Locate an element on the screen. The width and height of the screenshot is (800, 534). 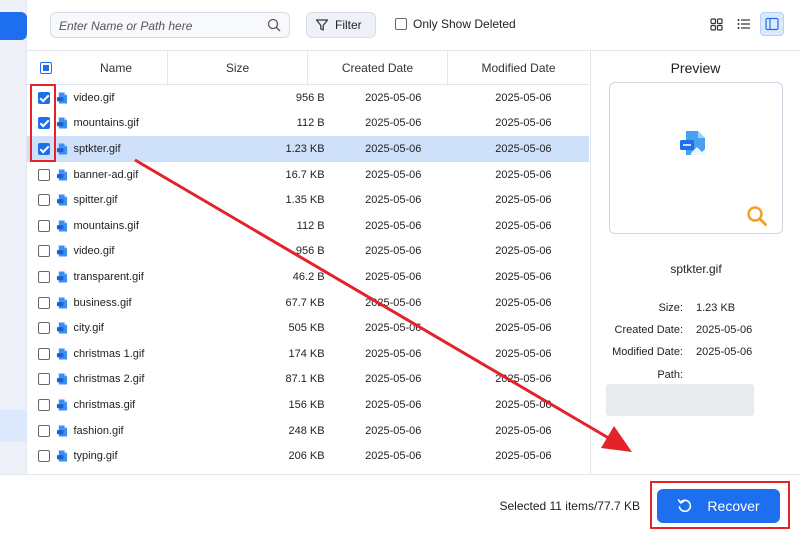
search-input is located at coordinates (154, 26).